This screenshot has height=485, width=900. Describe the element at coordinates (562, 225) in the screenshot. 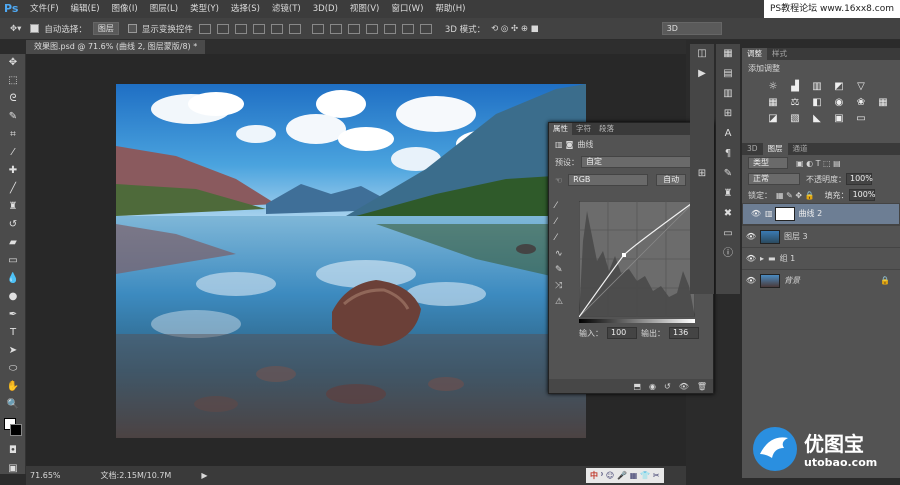

I see `eyedropper-gray-icon: ⁄` at that location.